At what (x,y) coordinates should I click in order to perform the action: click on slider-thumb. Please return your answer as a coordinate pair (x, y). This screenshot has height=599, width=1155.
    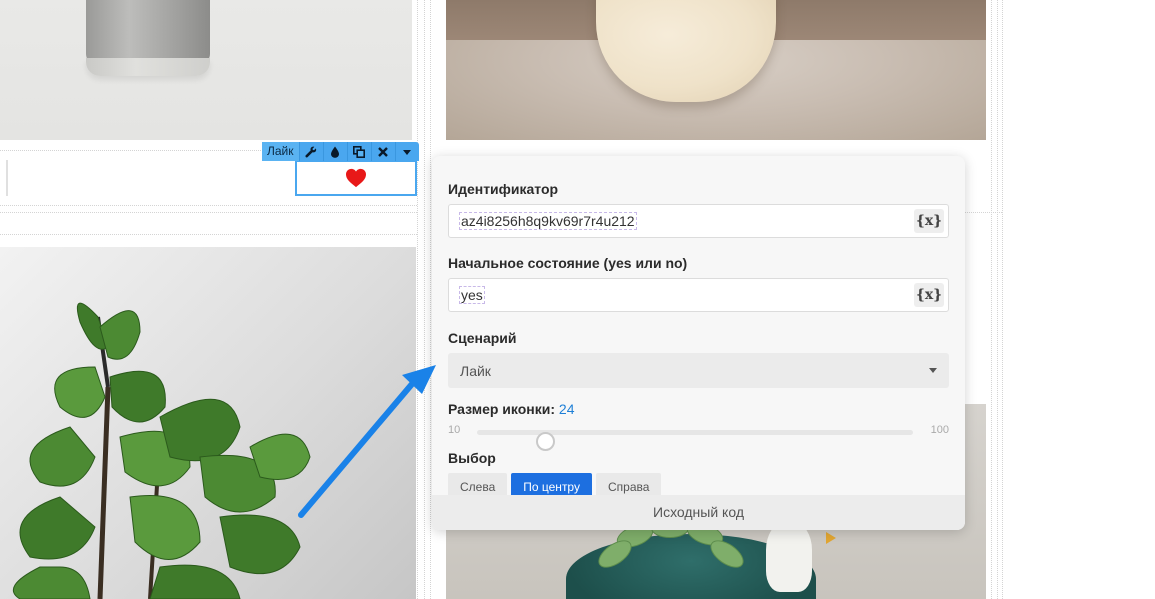
    Looking at the image, I should click on (545, 441).